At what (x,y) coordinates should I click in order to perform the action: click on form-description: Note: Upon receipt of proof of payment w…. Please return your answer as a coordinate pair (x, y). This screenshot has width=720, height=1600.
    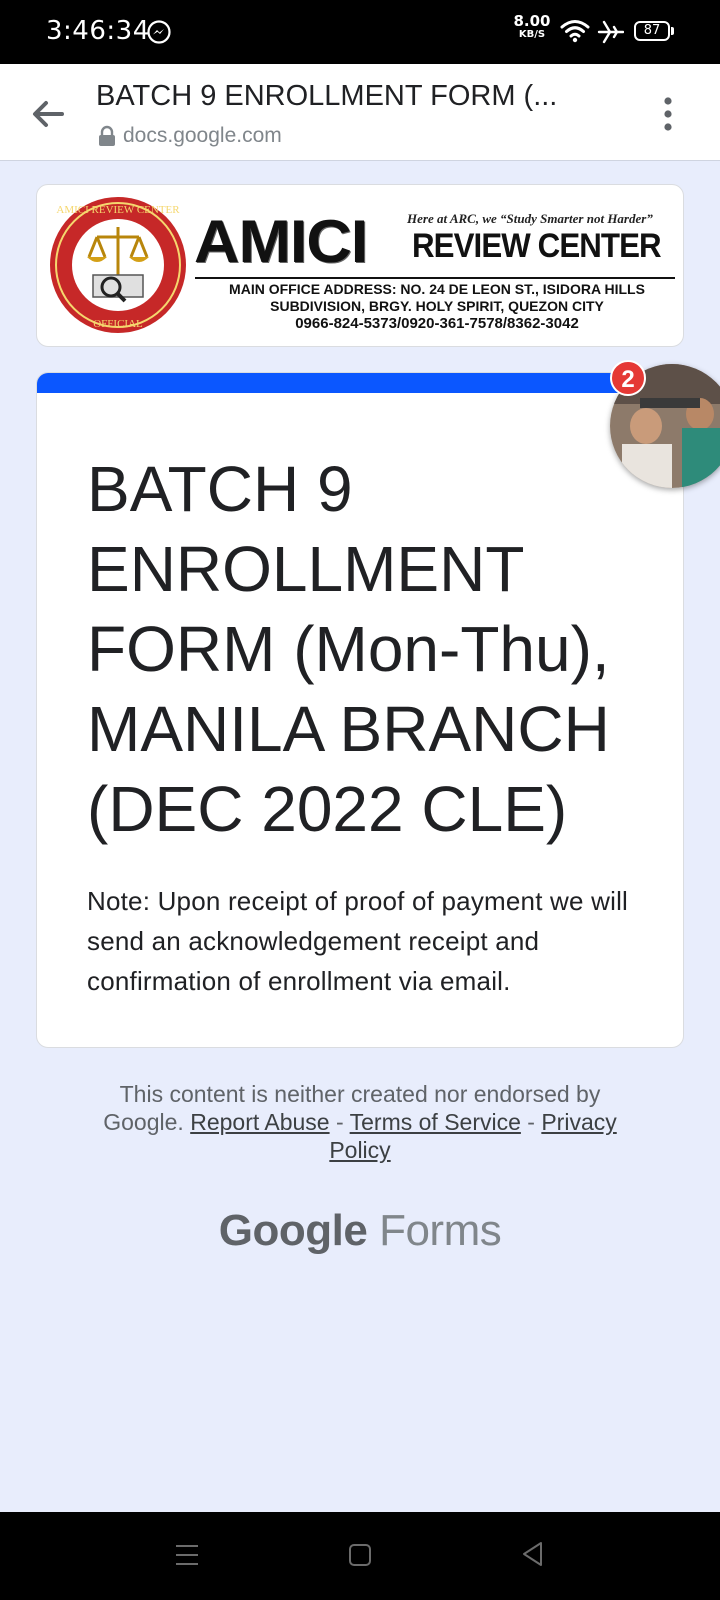
    Looking at the image, I should click on (358, 941).